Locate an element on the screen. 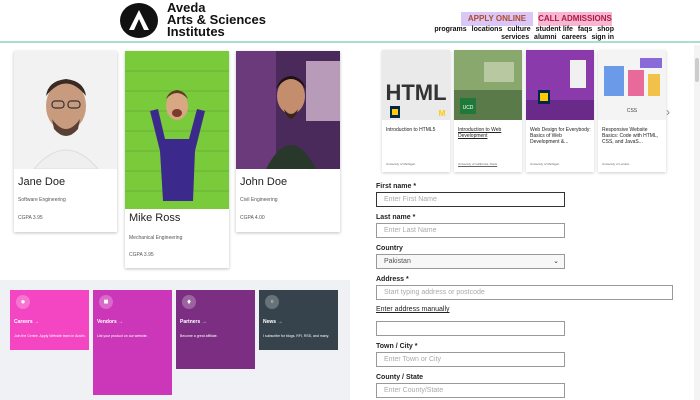 The height and width of the screenshot is (400, 700). last-name-label: Last name * is located at coordinates (396, 217).